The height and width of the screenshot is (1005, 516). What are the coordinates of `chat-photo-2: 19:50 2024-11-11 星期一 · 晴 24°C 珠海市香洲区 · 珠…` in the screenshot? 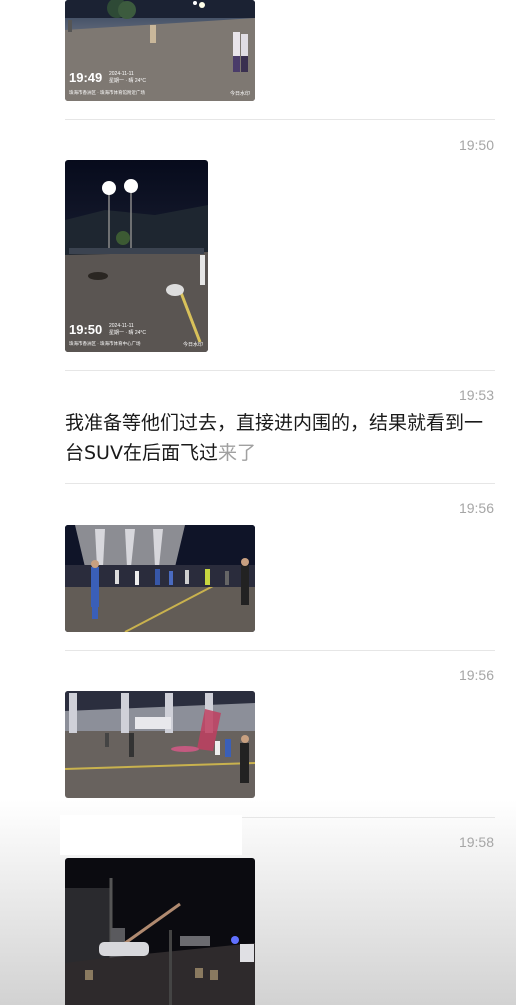 It's located at (136, 256).